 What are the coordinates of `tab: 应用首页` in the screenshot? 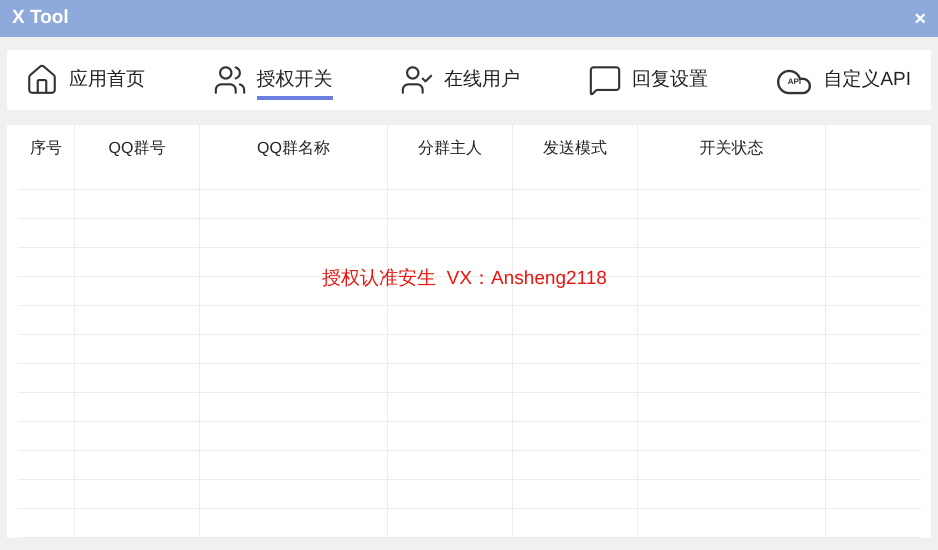 It's located at (85, 80).